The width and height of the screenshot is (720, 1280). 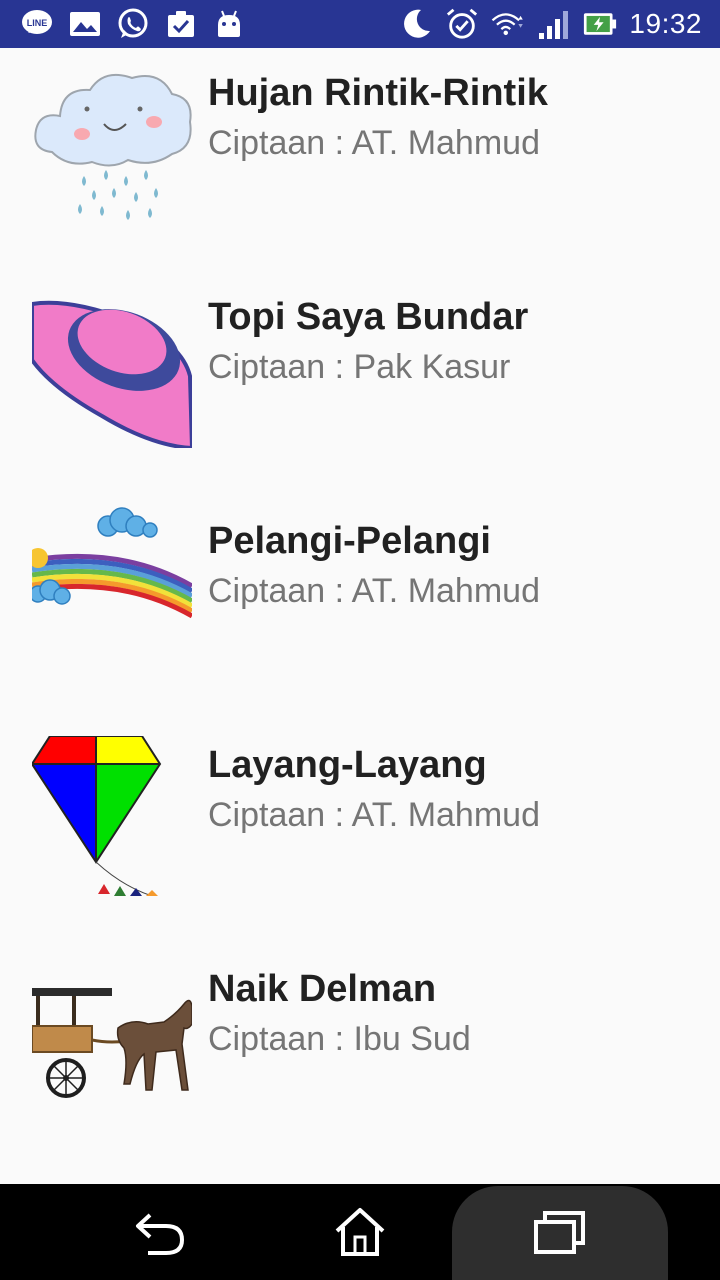 I want to click on status-bar: LINE 19:32, so click(x=360, y=24).